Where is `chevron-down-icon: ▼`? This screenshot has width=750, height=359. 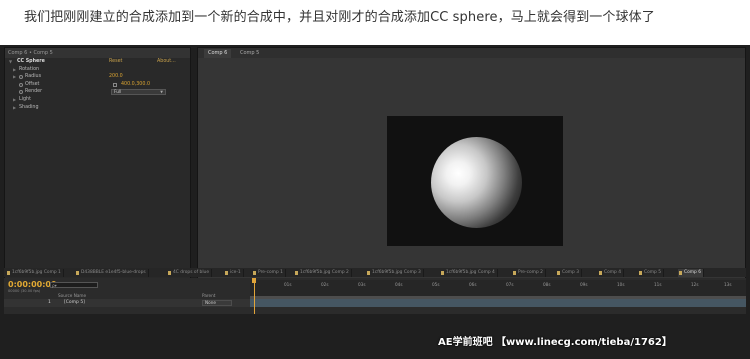
chevron-down-icon: ▼ is located at coordinates (161, 92).